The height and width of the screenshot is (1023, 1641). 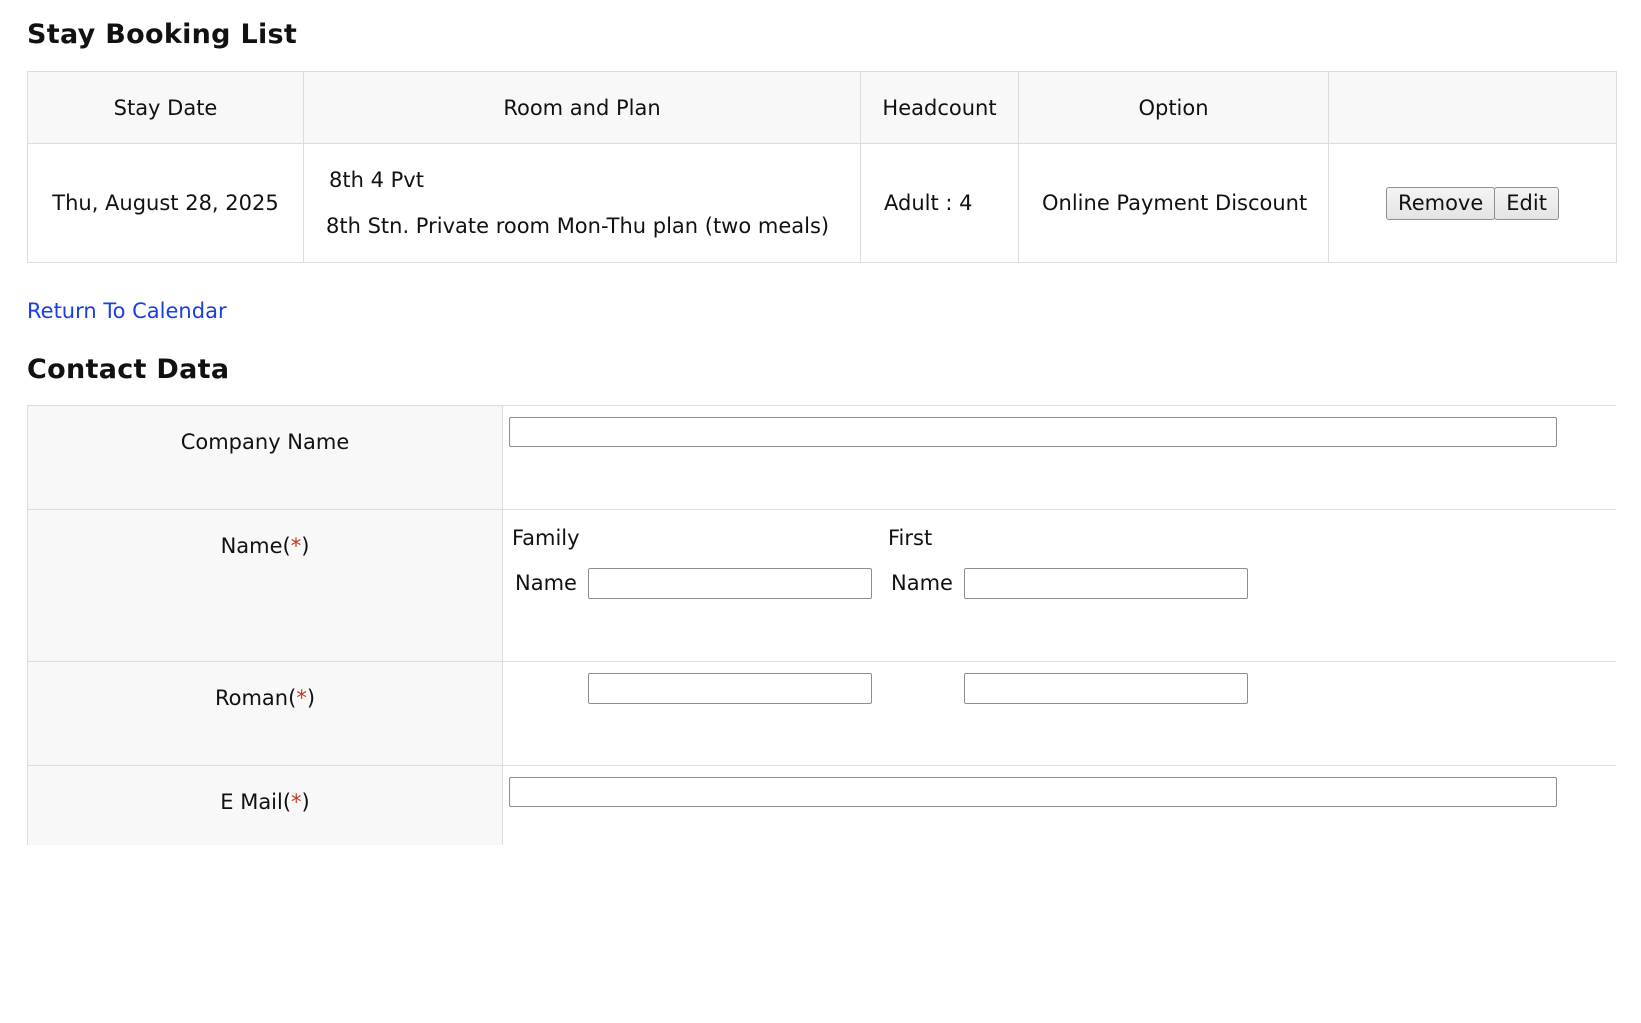 I want to click on name-row: Name(*) Family Name First Name, so click(x=821, y=585).